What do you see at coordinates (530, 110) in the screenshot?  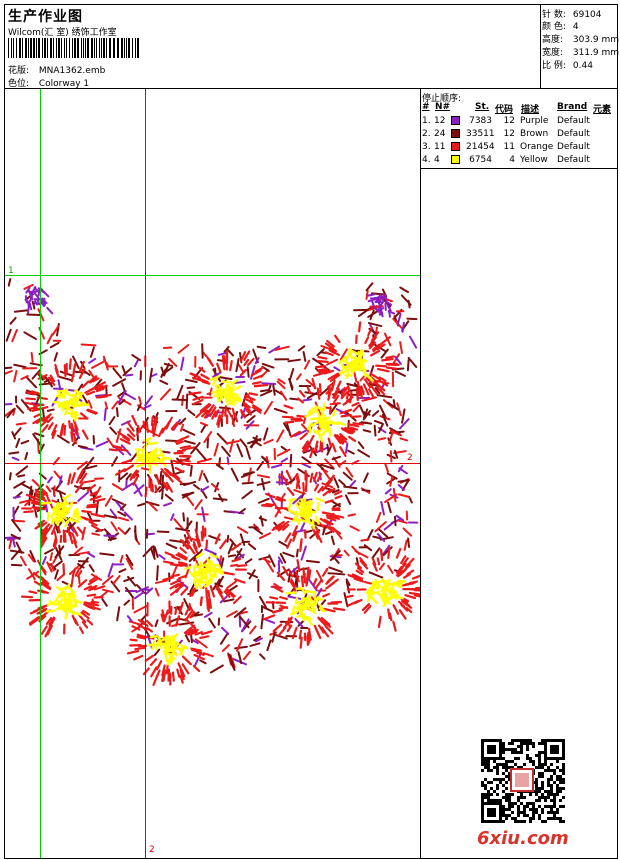 I see `col-header-description: 描述` at bounding box center [530, 110].